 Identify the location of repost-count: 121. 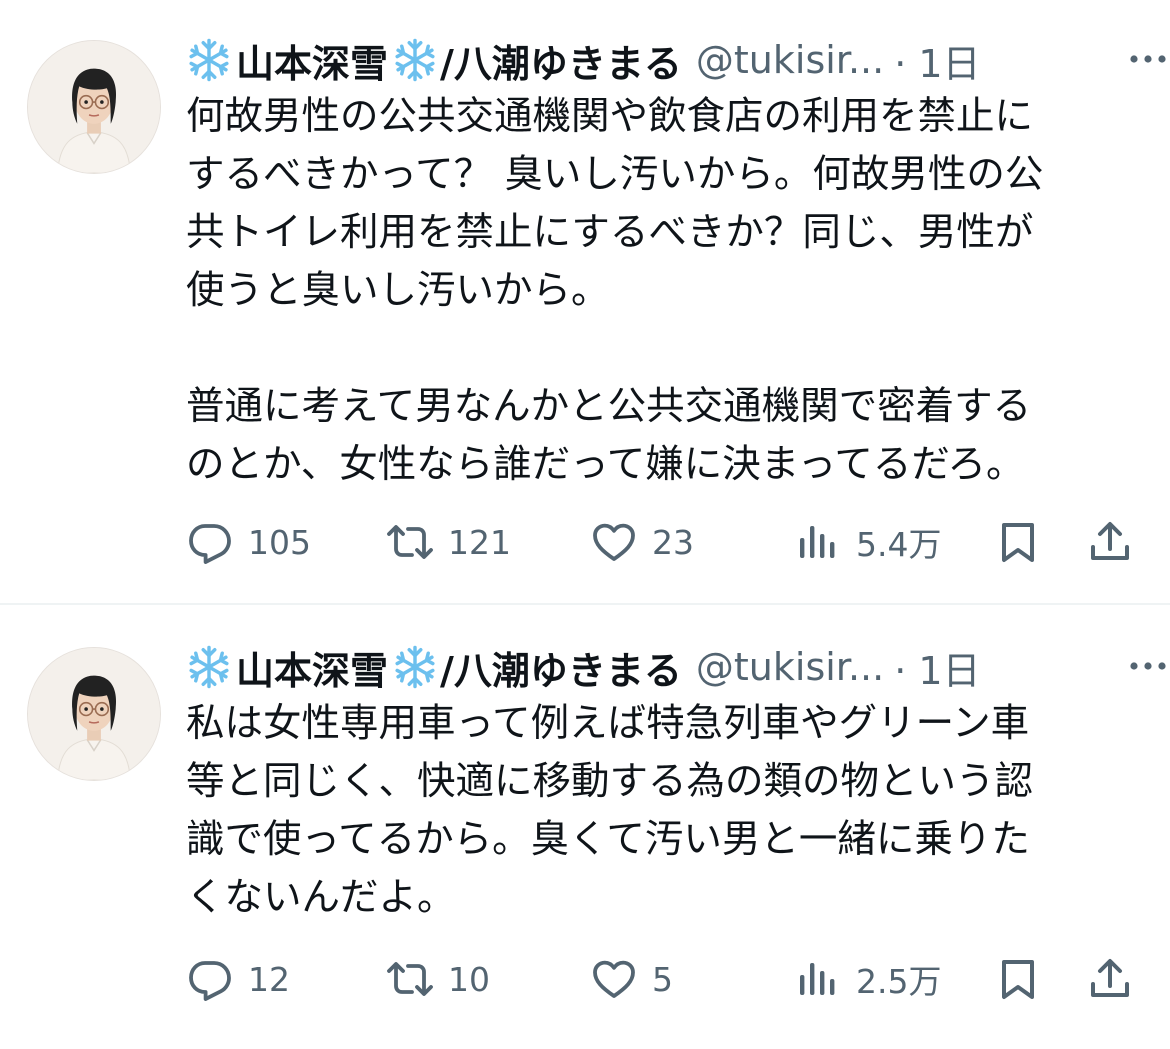
(479, 542).